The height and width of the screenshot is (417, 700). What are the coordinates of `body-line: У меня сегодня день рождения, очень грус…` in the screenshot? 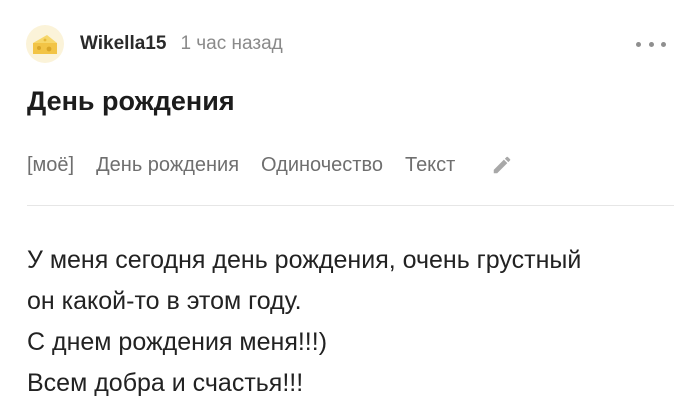 It's located at (304, 260).